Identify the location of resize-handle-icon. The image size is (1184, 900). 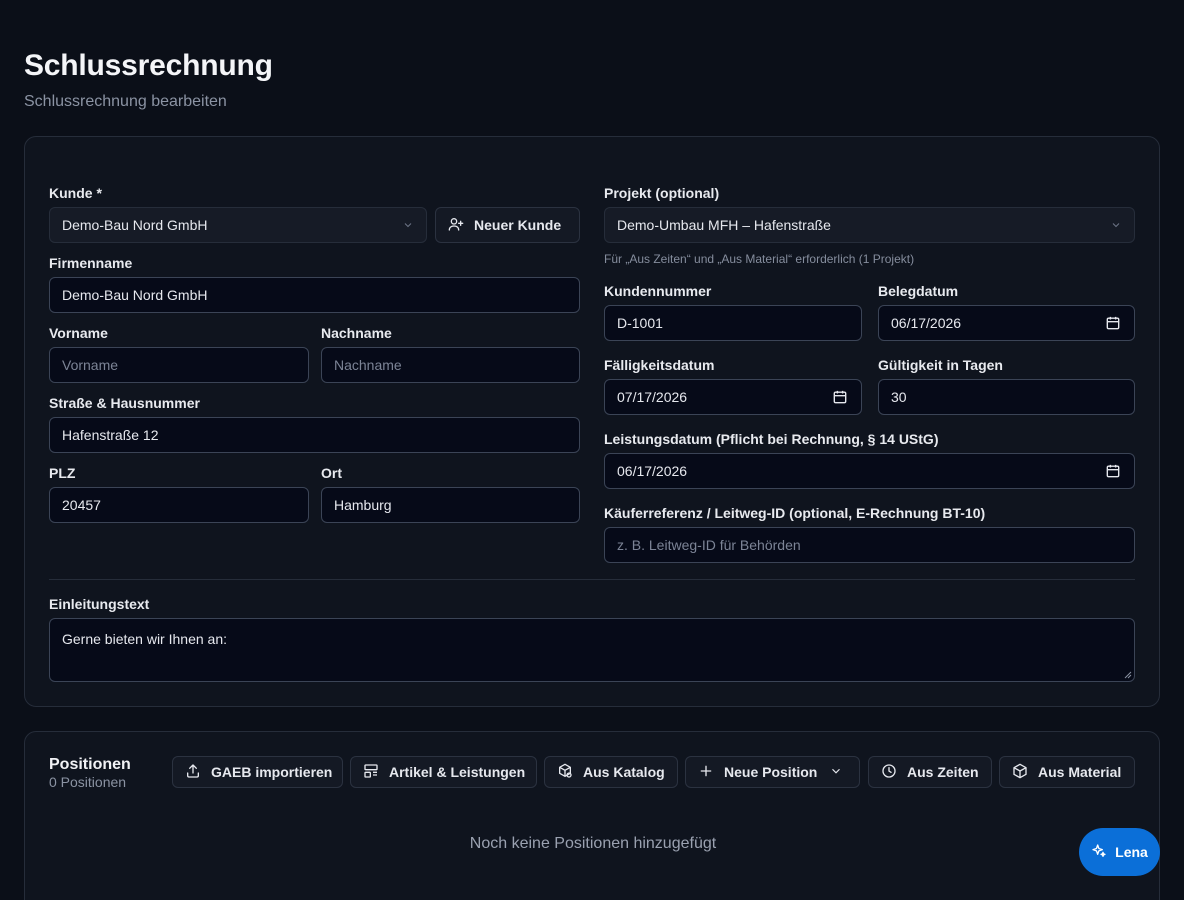
(1128, 675).